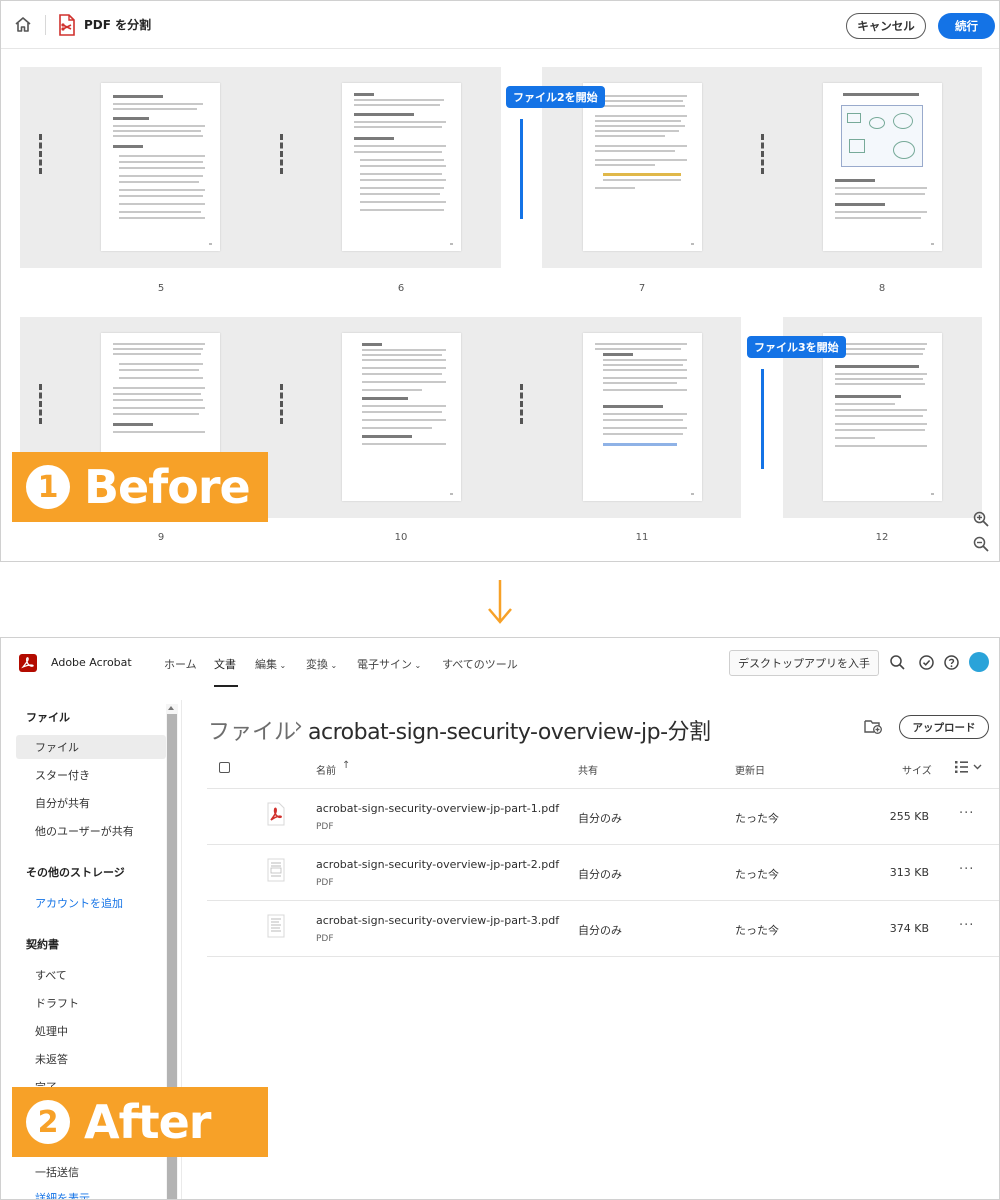 Image resolution: width=1000 pixels, height=1200 pixels. What do you see at coordinates (951, 662) in the screenshot?
I see `help-icon` at bounding box center [951, 662].